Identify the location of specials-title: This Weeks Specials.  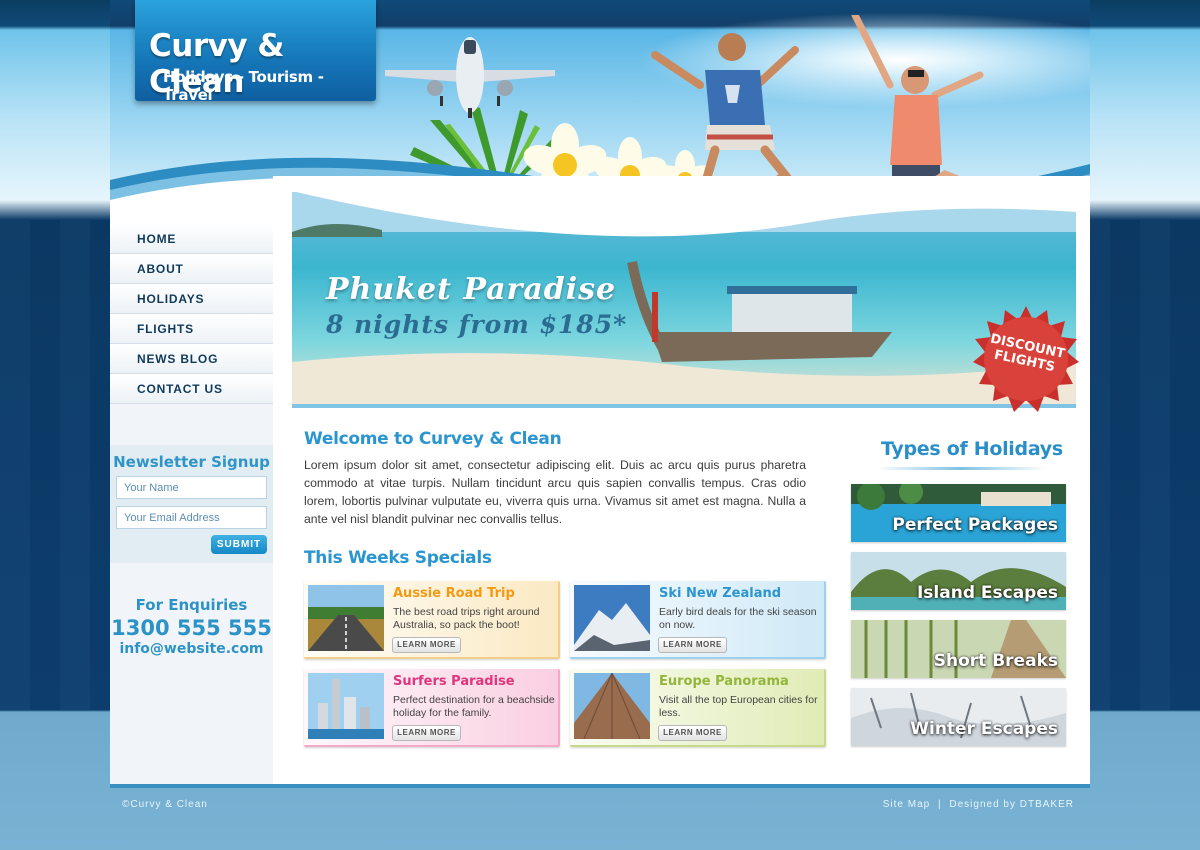
(398, 558).